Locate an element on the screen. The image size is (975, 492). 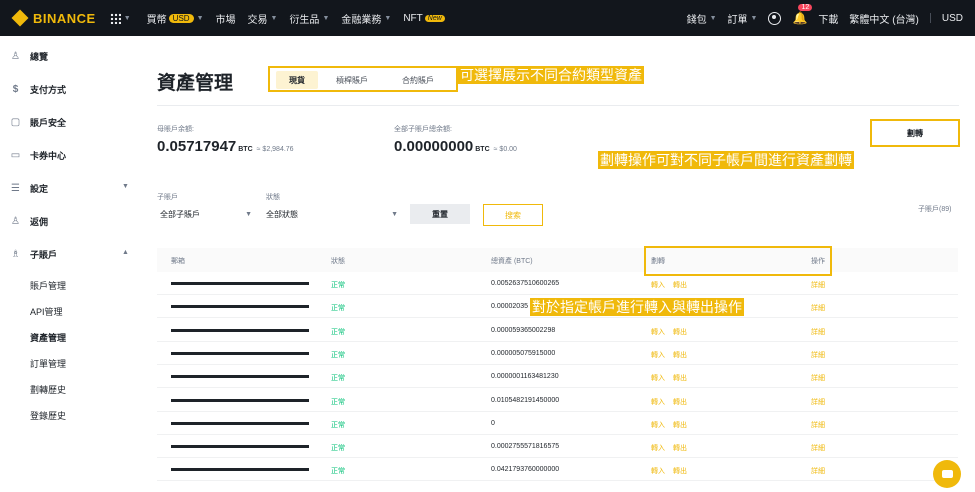
sidebar-item-vouchers: ▭ 卡券中心 is located at coordinates (38, 155).